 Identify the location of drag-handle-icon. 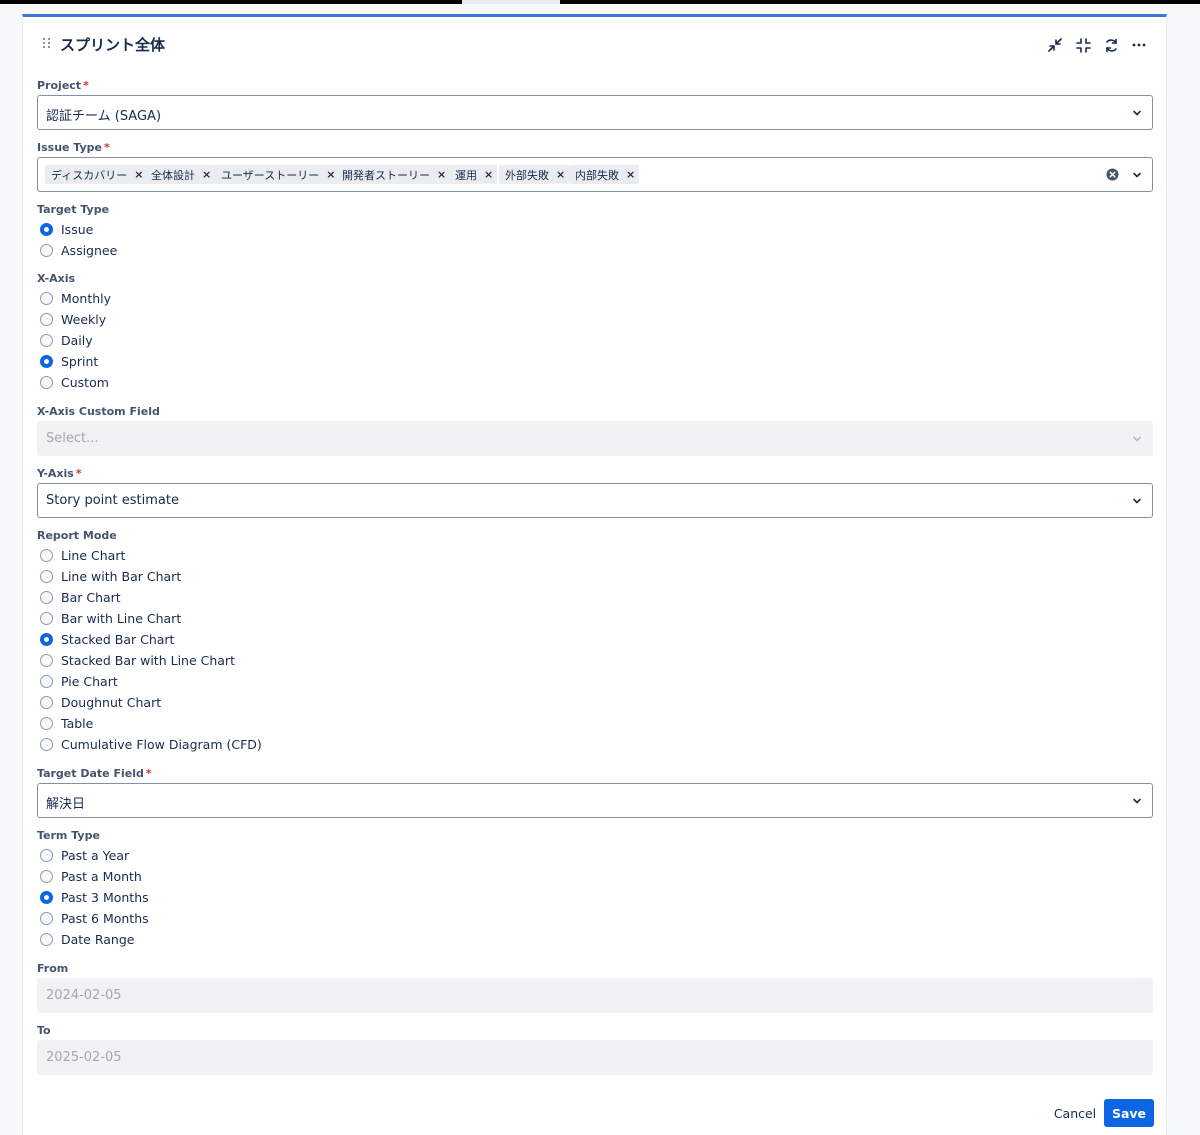
(47, 44).